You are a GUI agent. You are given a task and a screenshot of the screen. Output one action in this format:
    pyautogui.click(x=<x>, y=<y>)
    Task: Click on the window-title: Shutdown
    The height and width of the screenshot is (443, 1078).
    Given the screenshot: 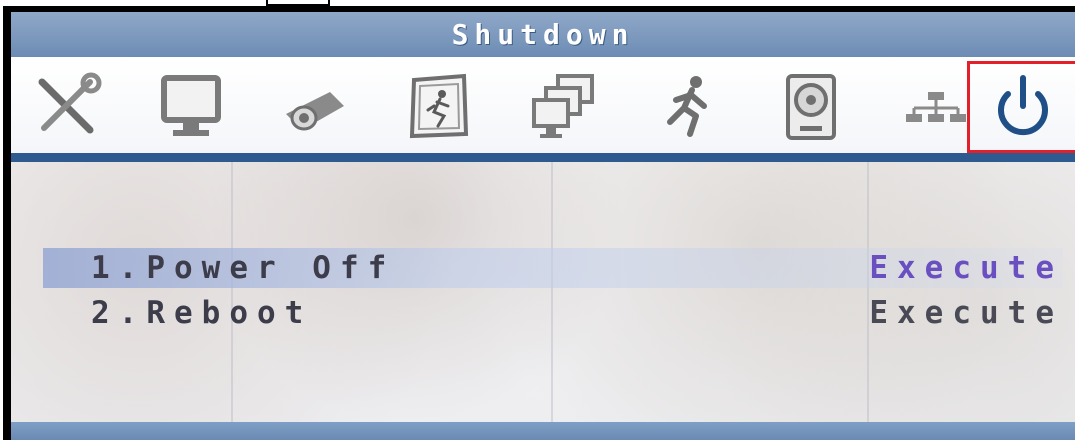 What is the action you would take?
    pyautogui.click(x=543, y=34)
    